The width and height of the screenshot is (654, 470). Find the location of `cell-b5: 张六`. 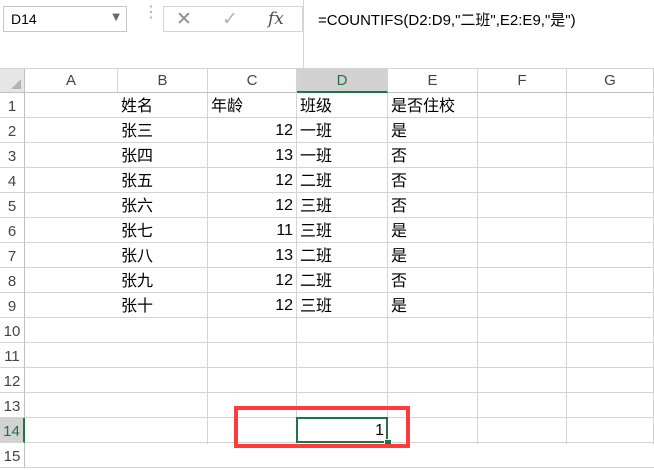

cell-b5: 张六 is located at coordinates (163, 206).